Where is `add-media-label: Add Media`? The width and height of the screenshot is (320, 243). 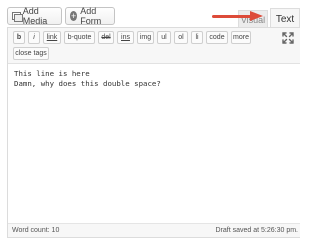 add-media-label: Add Media is located at coordinates (35, 16).